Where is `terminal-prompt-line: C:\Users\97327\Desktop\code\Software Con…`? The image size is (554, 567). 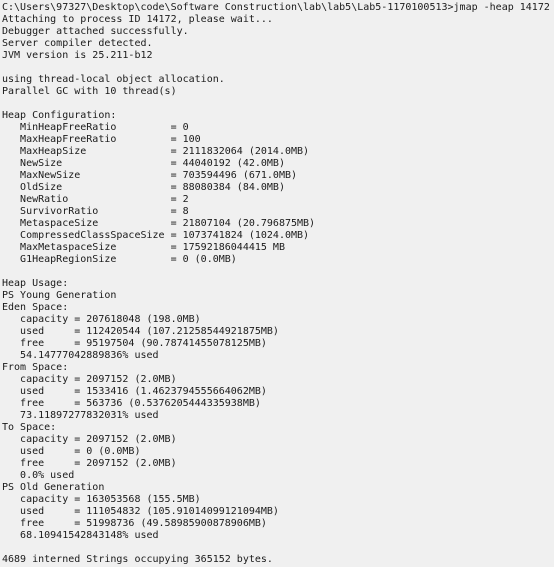
terminal-prompt-line: C:\Users\97327\Desktop\code\Software Con… is located at coordinates (276, 7).